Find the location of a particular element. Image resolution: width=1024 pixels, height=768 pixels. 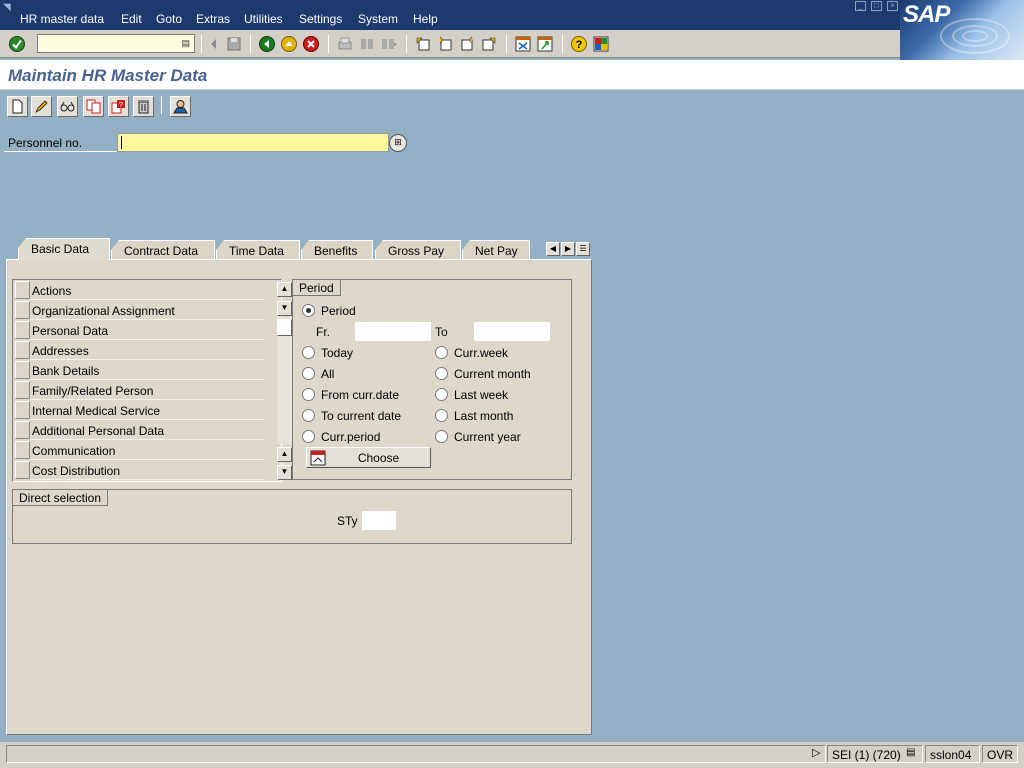

scrollbar-thumb is located at coordinates (284, 327).